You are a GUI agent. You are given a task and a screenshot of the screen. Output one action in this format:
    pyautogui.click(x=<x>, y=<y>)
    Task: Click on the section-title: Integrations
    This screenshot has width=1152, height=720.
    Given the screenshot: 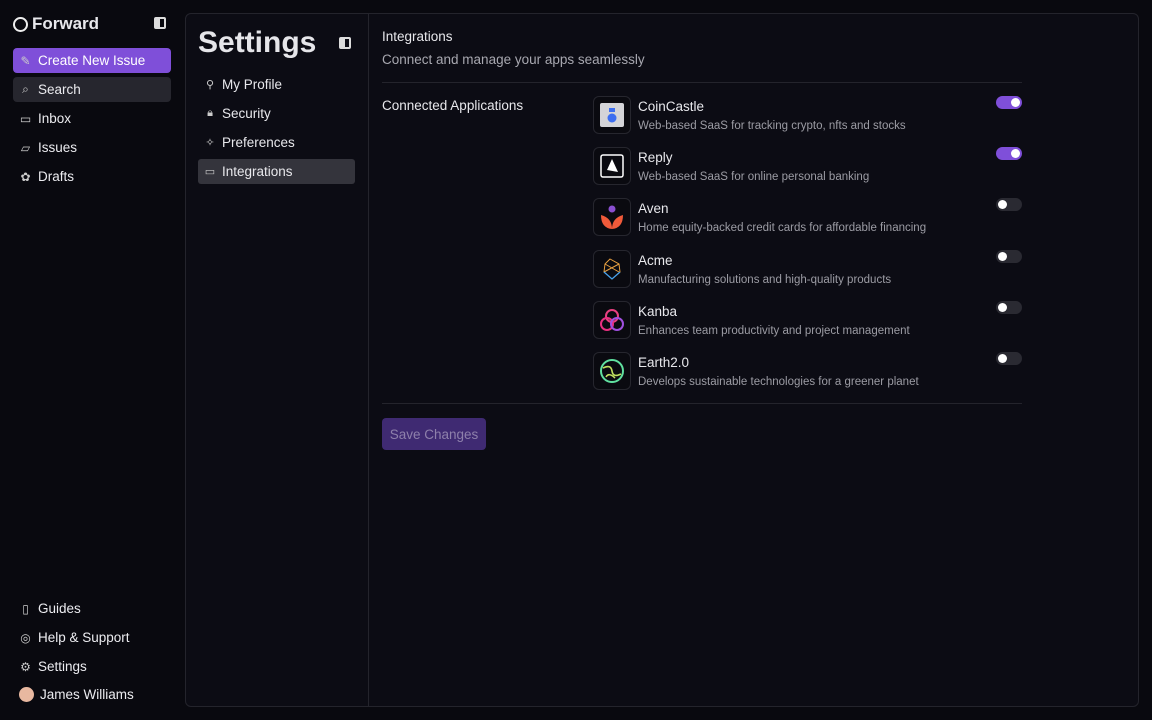 What is the action you would take?
    pyautogui.click(x=417, y=36)
    